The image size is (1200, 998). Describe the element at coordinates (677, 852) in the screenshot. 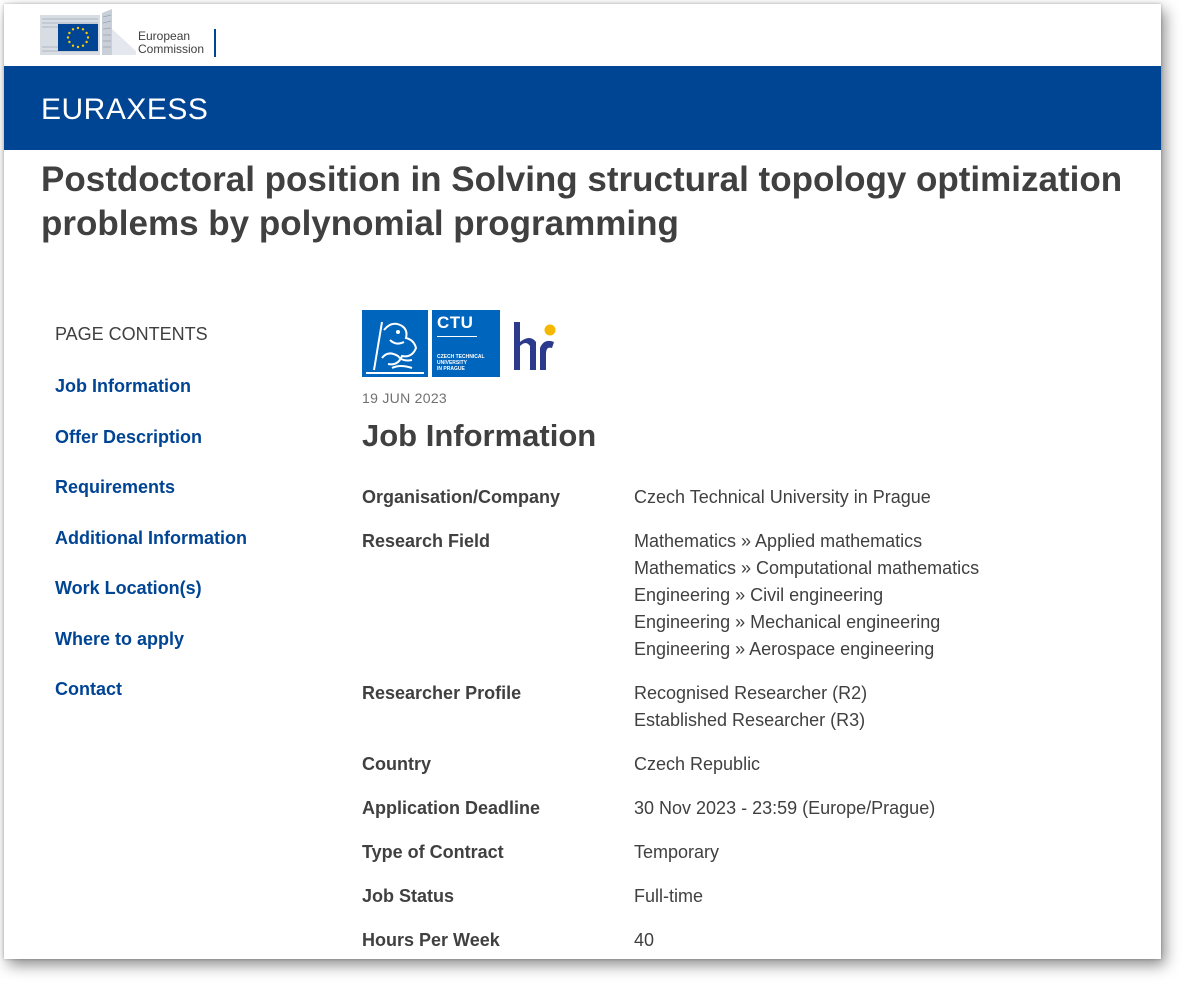

I see `info-value: Temporary` at that location.